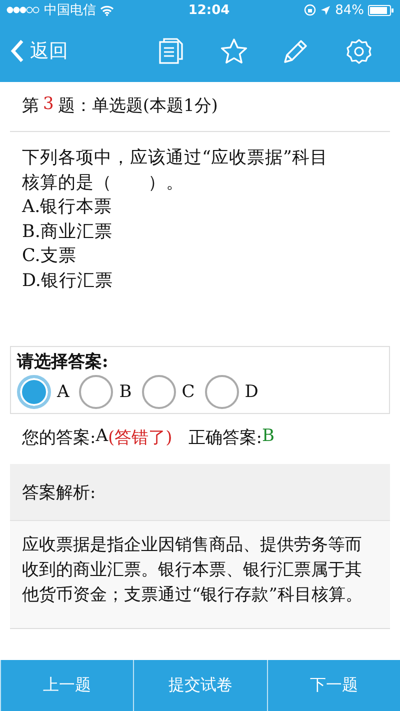  Describe the element at coordinates (175, 170) in the screenshot. I see `question-text: 下列各项中，应该通过“应收票据”科目核算的是（ ）。` at that location.